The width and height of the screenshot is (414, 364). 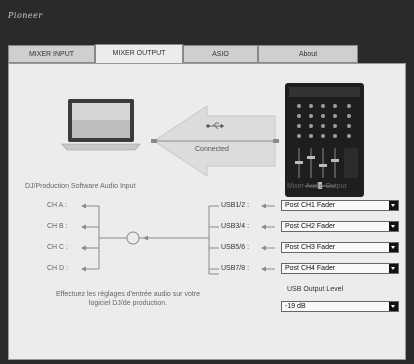 What do you see at coordinates (308, 54) in the screenshot?
I see `tab-about: About` at bounding box center [308, 54].